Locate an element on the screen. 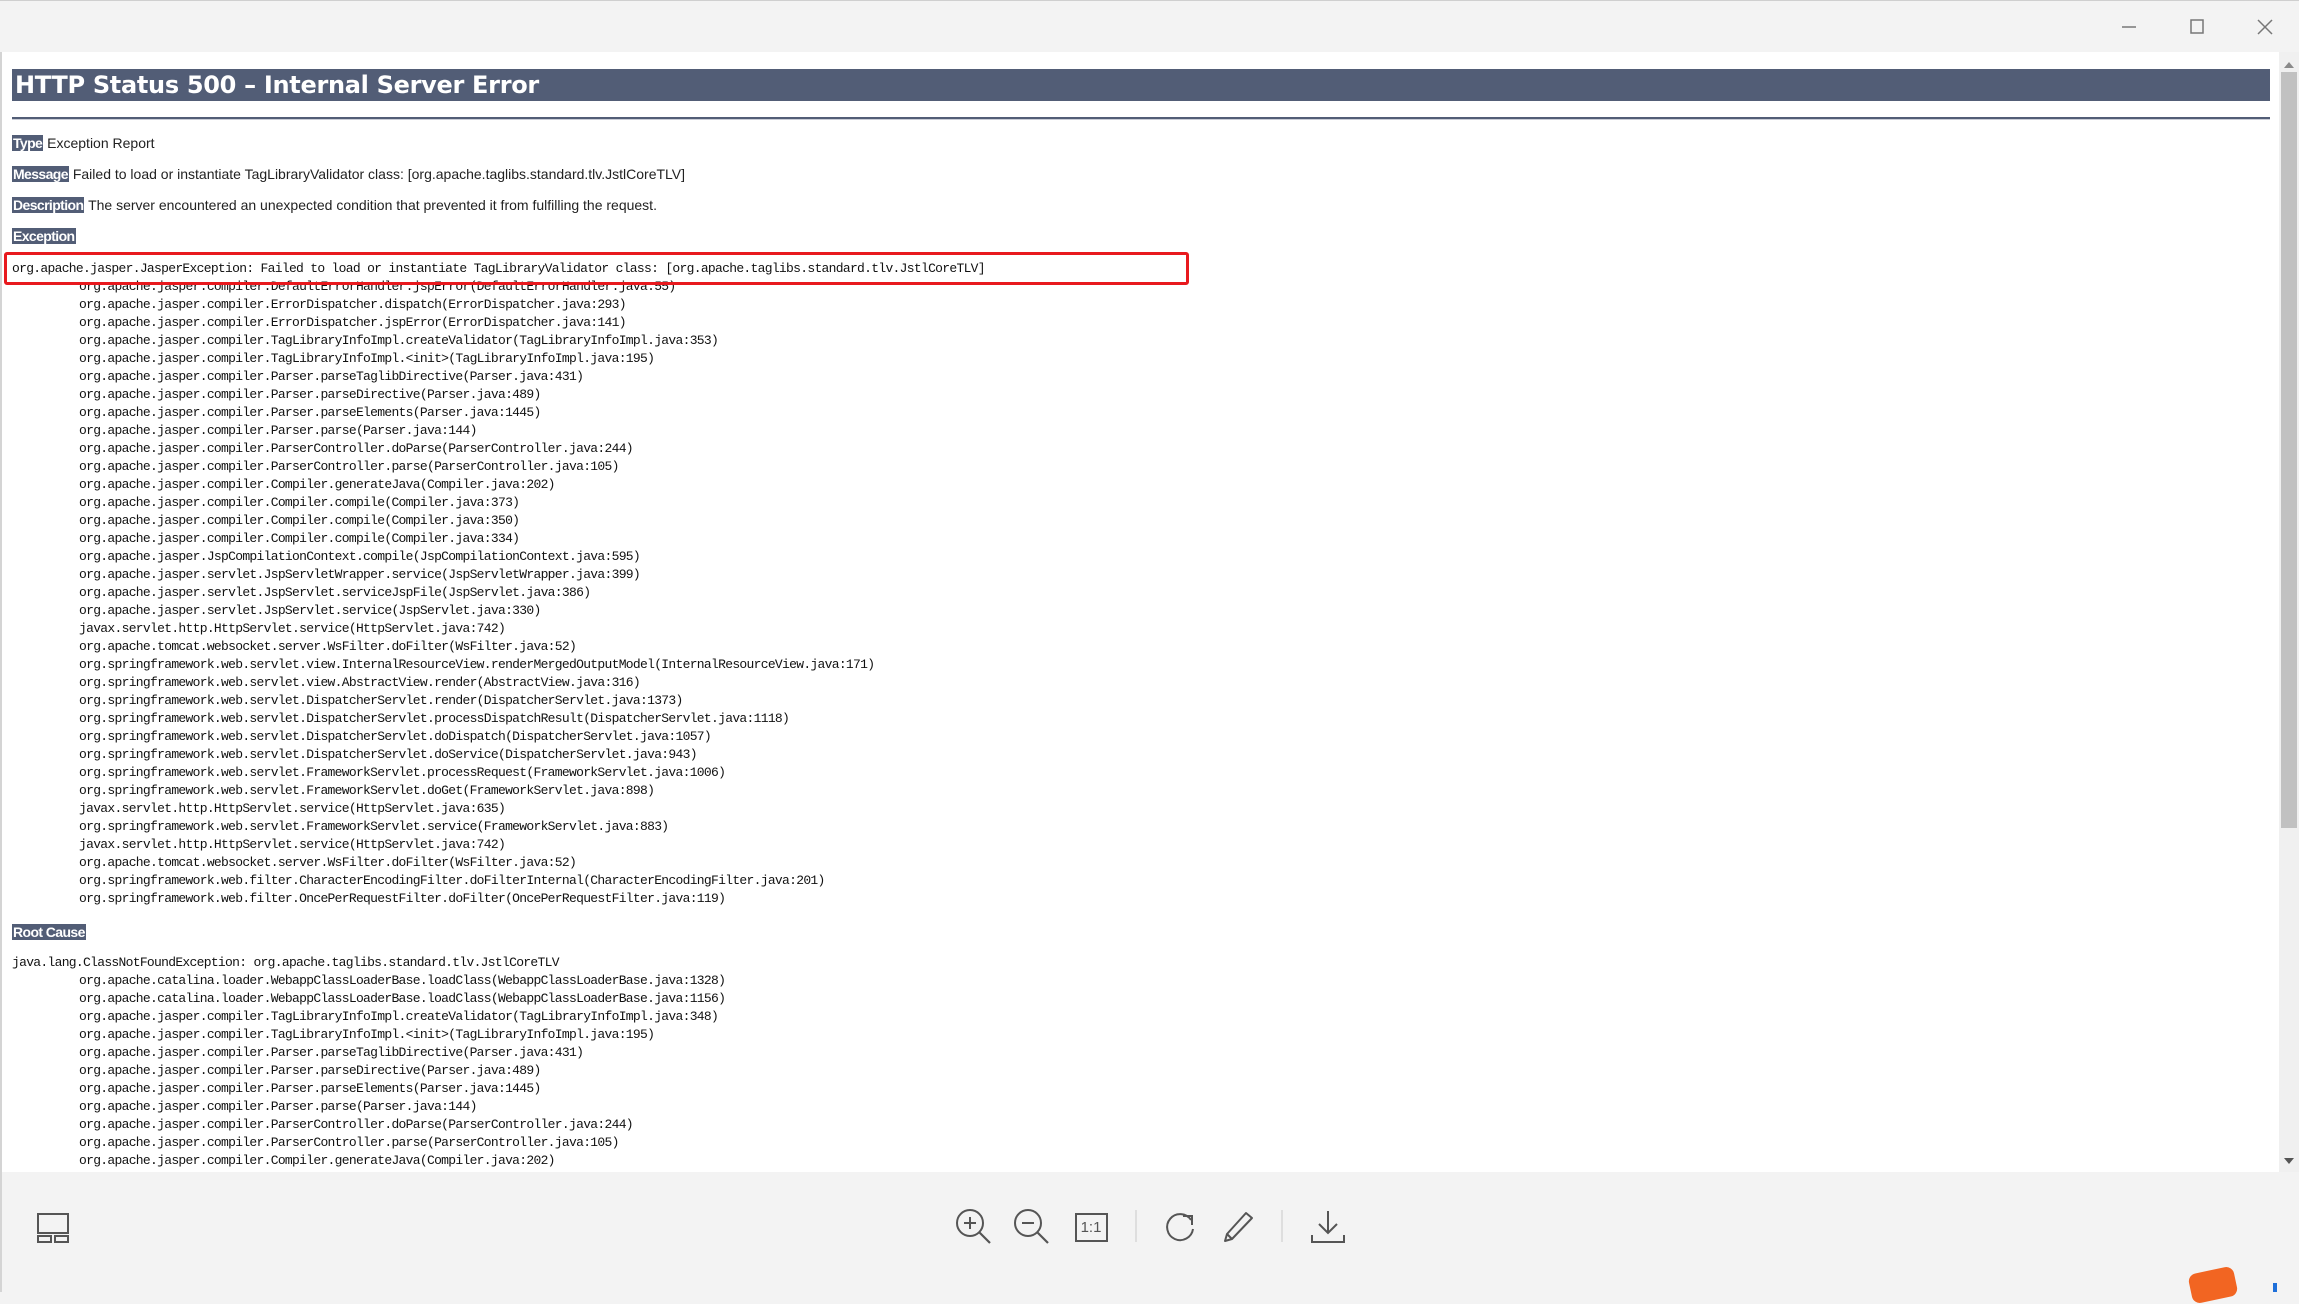 This screenshot has height=1304, width=2299. root-cause-row: Root Cause is located at coordinates (49, 932).